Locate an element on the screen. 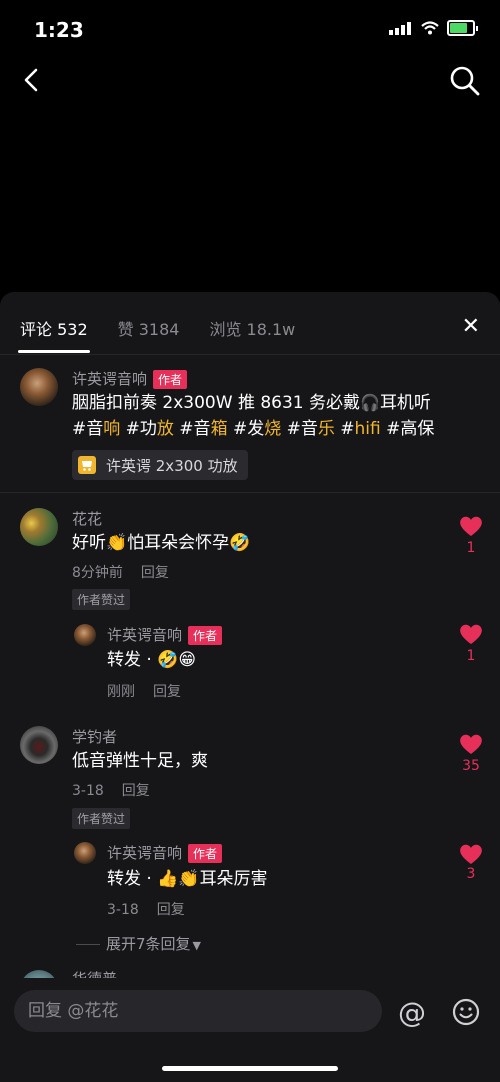 The height and width of the screenshot is (1082, 500). tab-likes: 赞 3184 is located at coordinates (149, 328).